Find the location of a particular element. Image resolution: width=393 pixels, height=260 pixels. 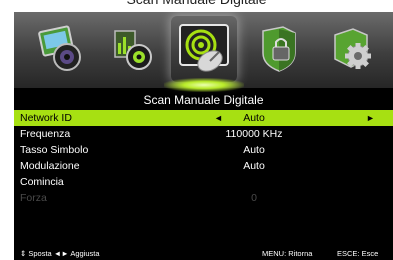

row-label: Modulazione is located at coordinates (50, 166).